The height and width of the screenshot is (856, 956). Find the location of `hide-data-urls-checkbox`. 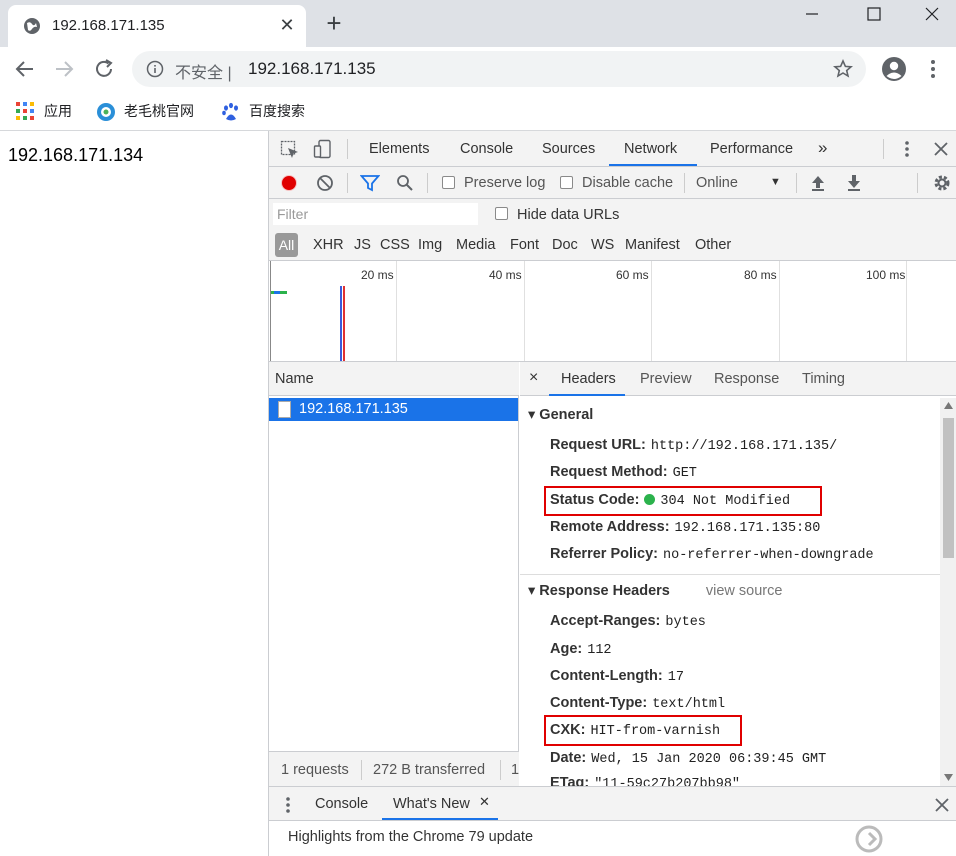

hide-data-urls-checkbox is located at coordinates (501, 213).